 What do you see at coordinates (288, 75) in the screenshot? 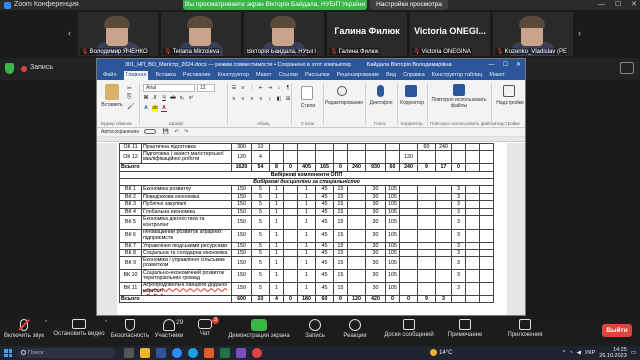
I see `word-menu-tab: Ссылки` at bounding box center [288, 75].